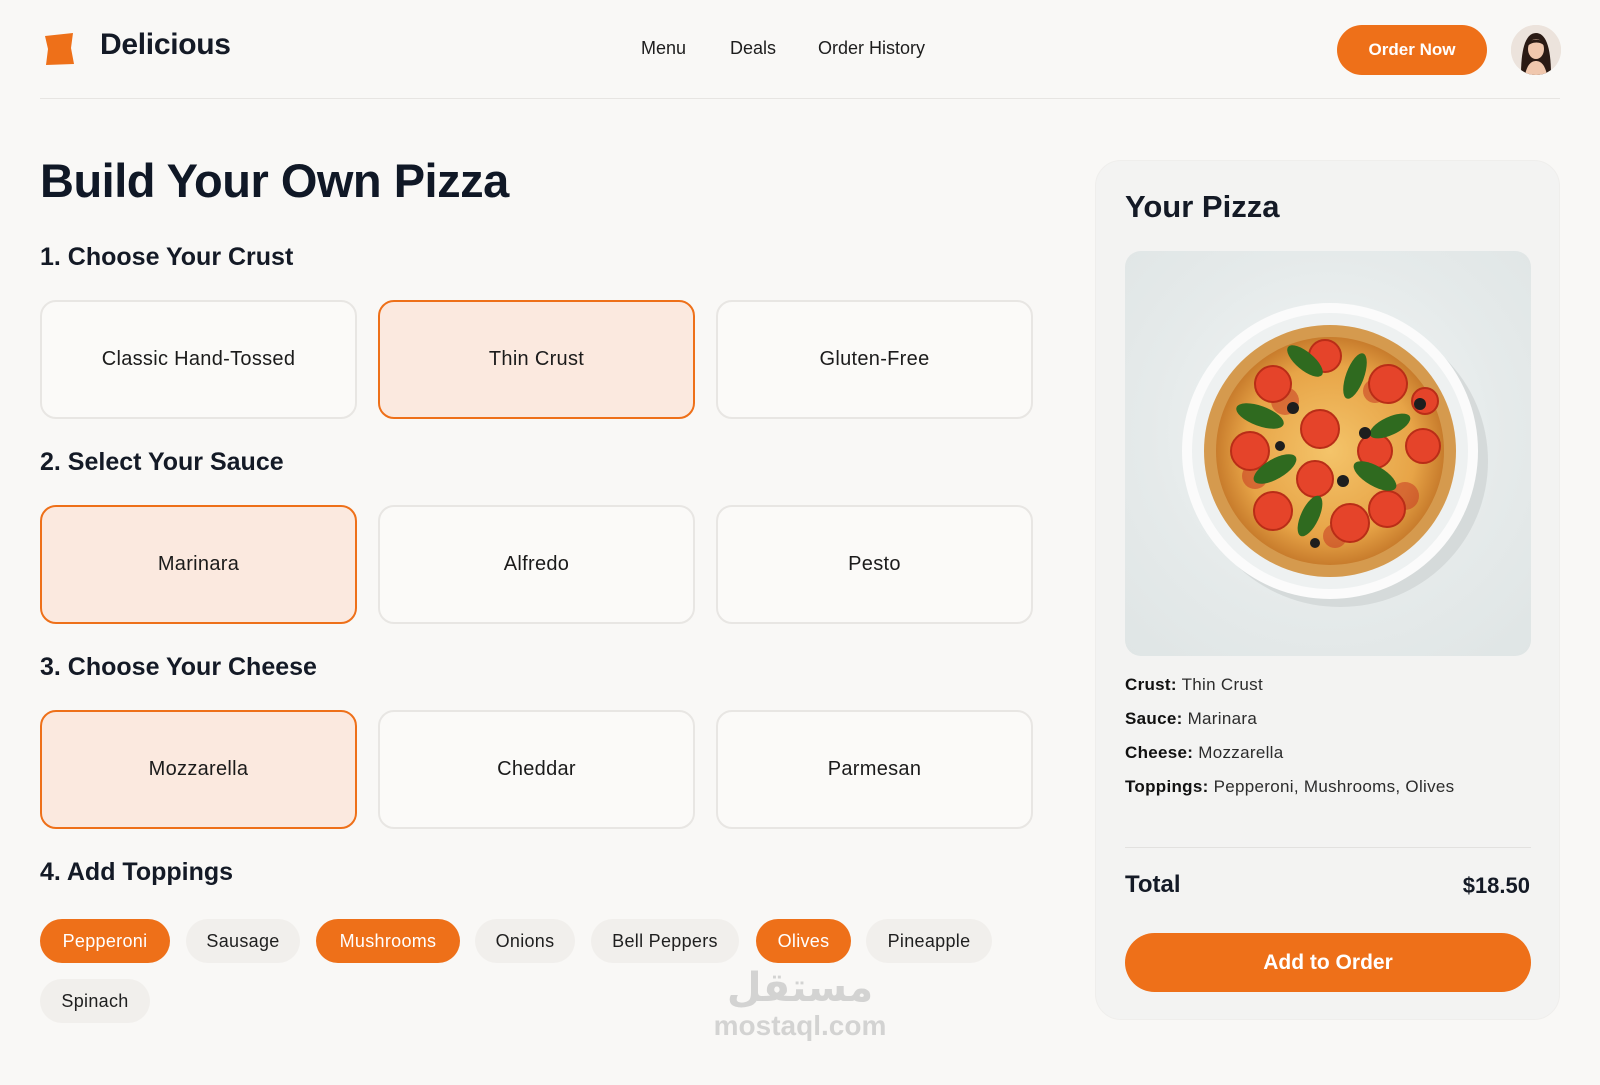  I want to click on summary-value-sauce: Marinara, so click(1222, 718).